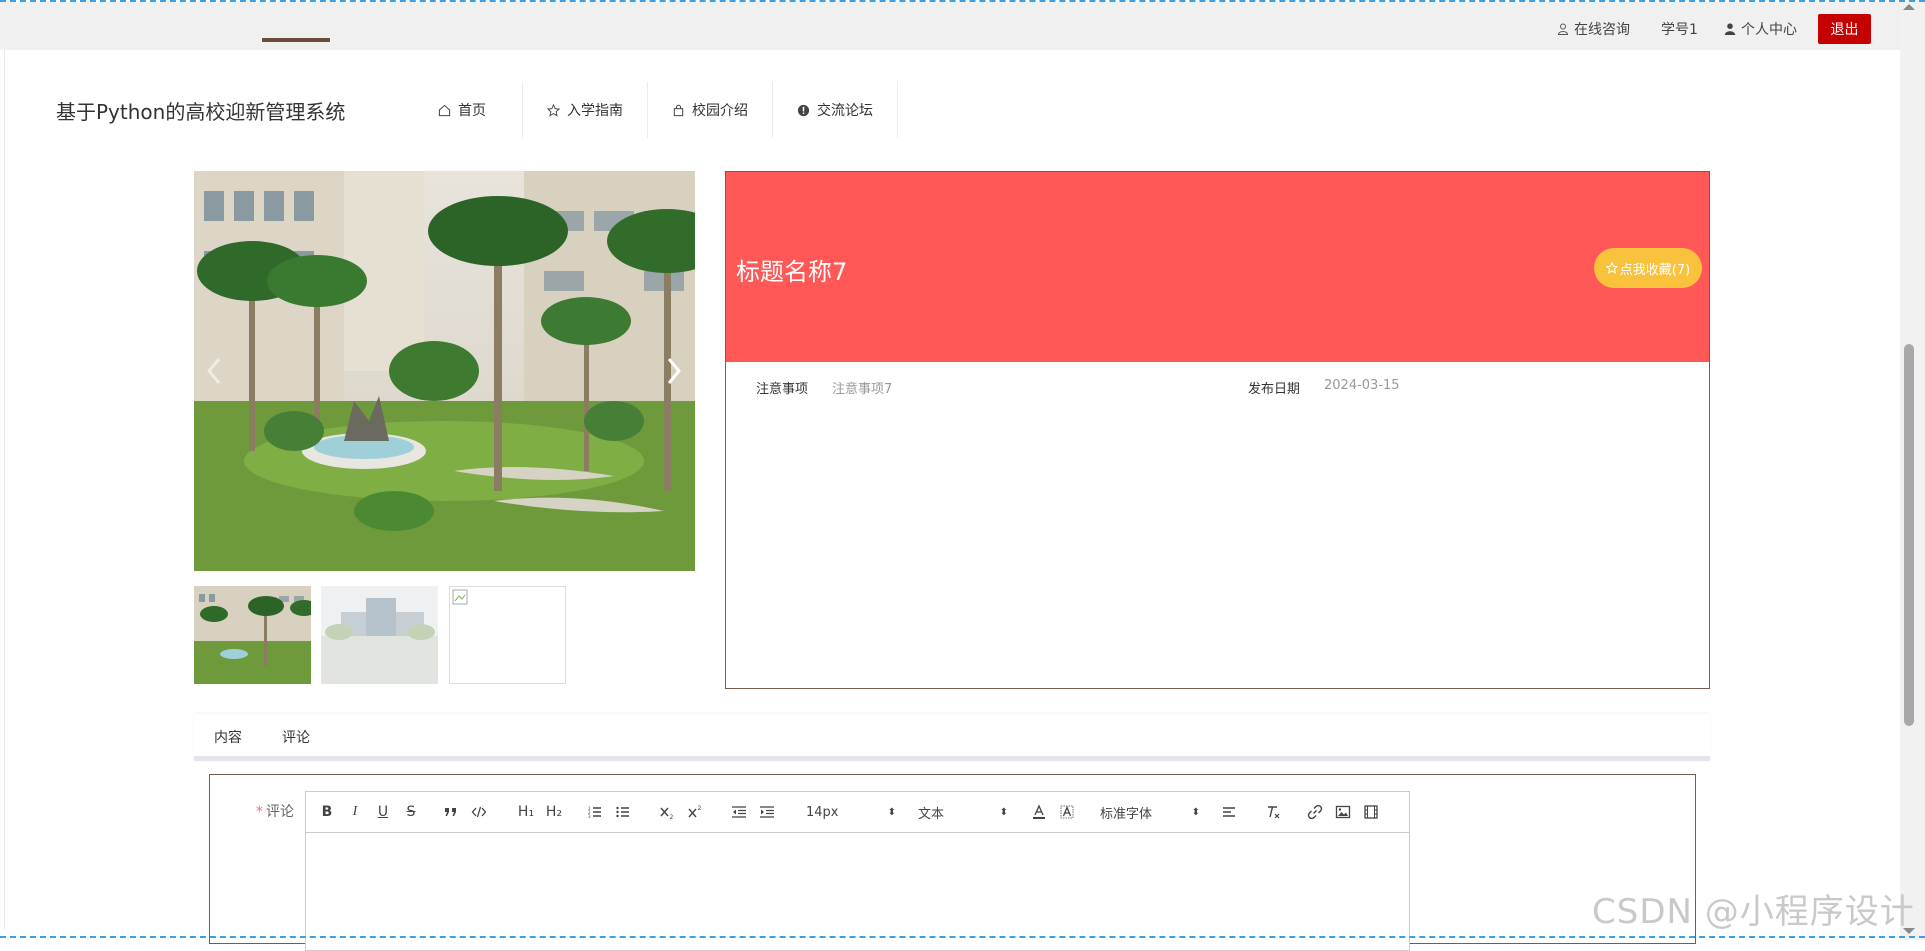  I want to click on home-icon, so click(444, 110).